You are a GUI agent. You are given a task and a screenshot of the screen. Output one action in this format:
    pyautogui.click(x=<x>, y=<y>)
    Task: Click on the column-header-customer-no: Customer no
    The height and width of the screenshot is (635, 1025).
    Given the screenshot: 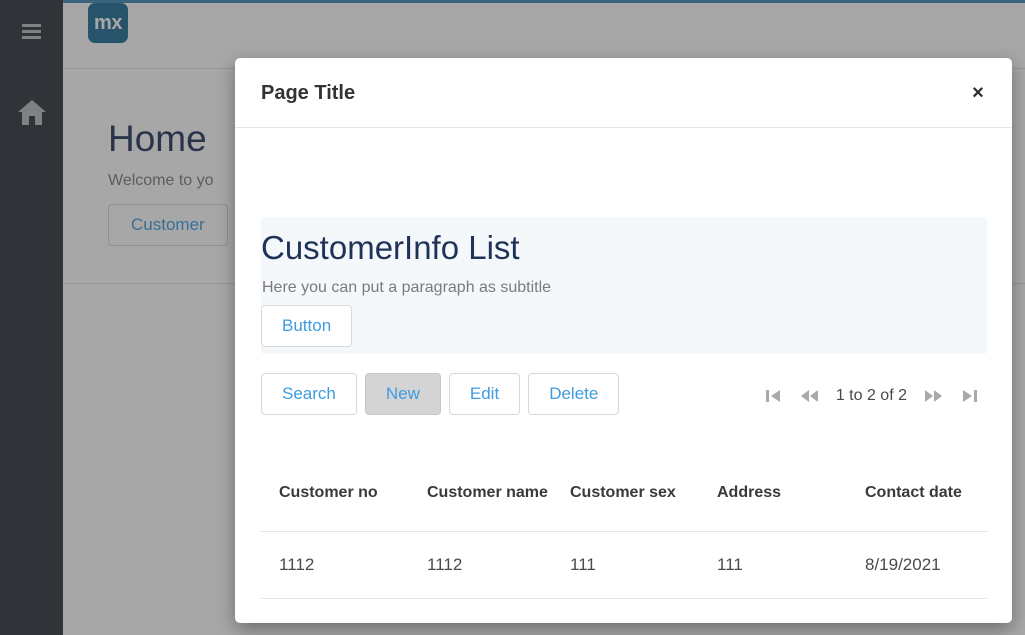 What is the action you would take?
    pyautogui.click(x=335, y=493)
    